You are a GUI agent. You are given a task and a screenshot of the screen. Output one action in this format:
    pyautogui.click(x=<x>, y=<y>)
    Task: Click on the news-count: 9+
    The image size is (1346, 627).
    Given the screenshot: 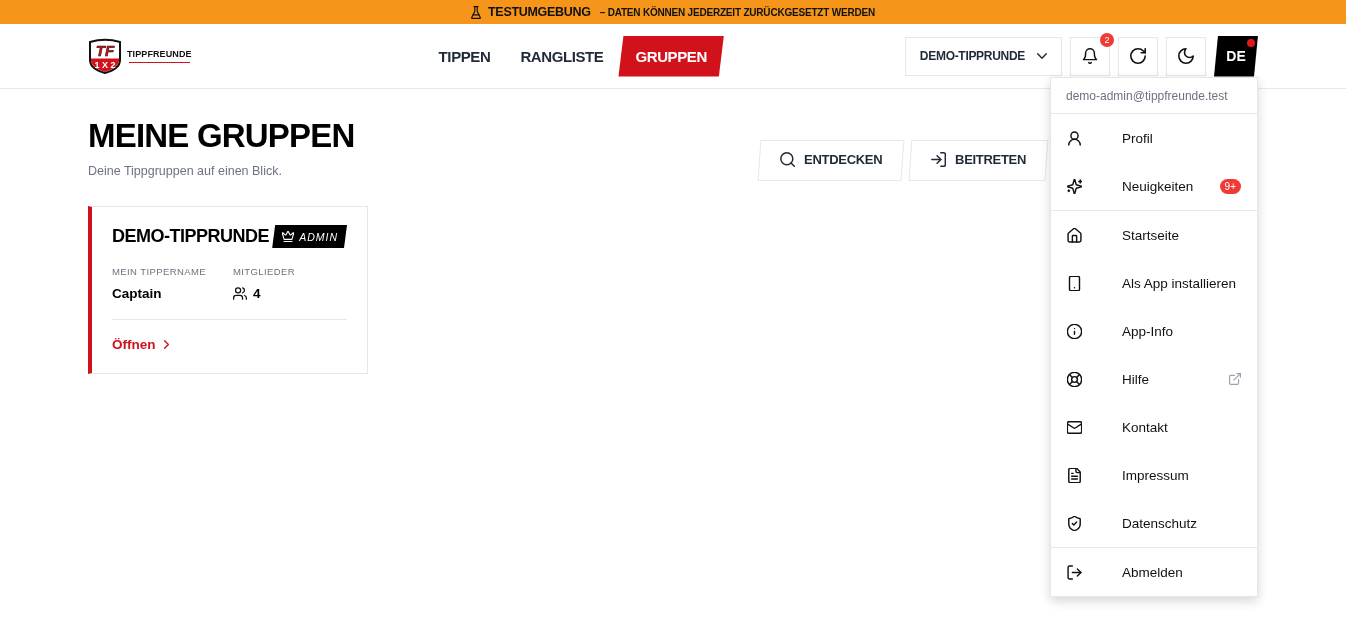 What is the action you would take?
    pyautogui.click(x=1230, y=186)
    